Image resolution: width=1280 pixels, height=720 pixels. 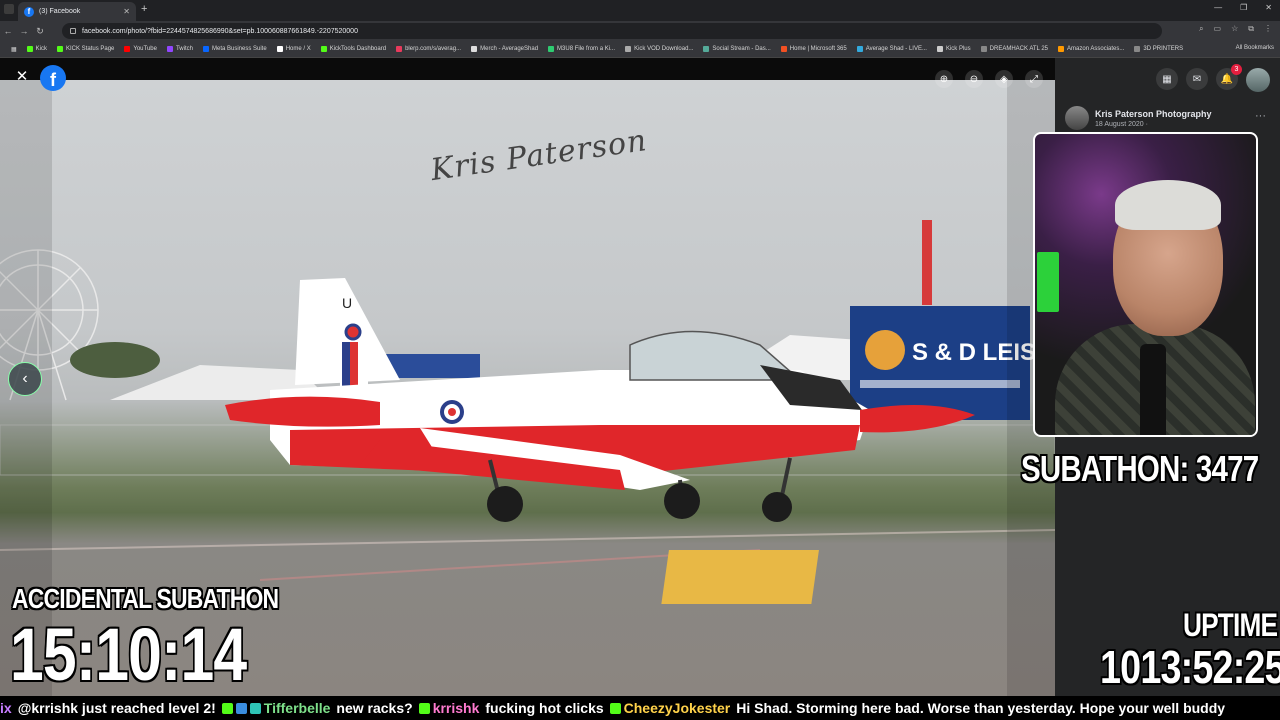 What do you see at coordinates (323, 49) in the screenshot?
I see `kicktools-icon` at bounding box center [323, 49].